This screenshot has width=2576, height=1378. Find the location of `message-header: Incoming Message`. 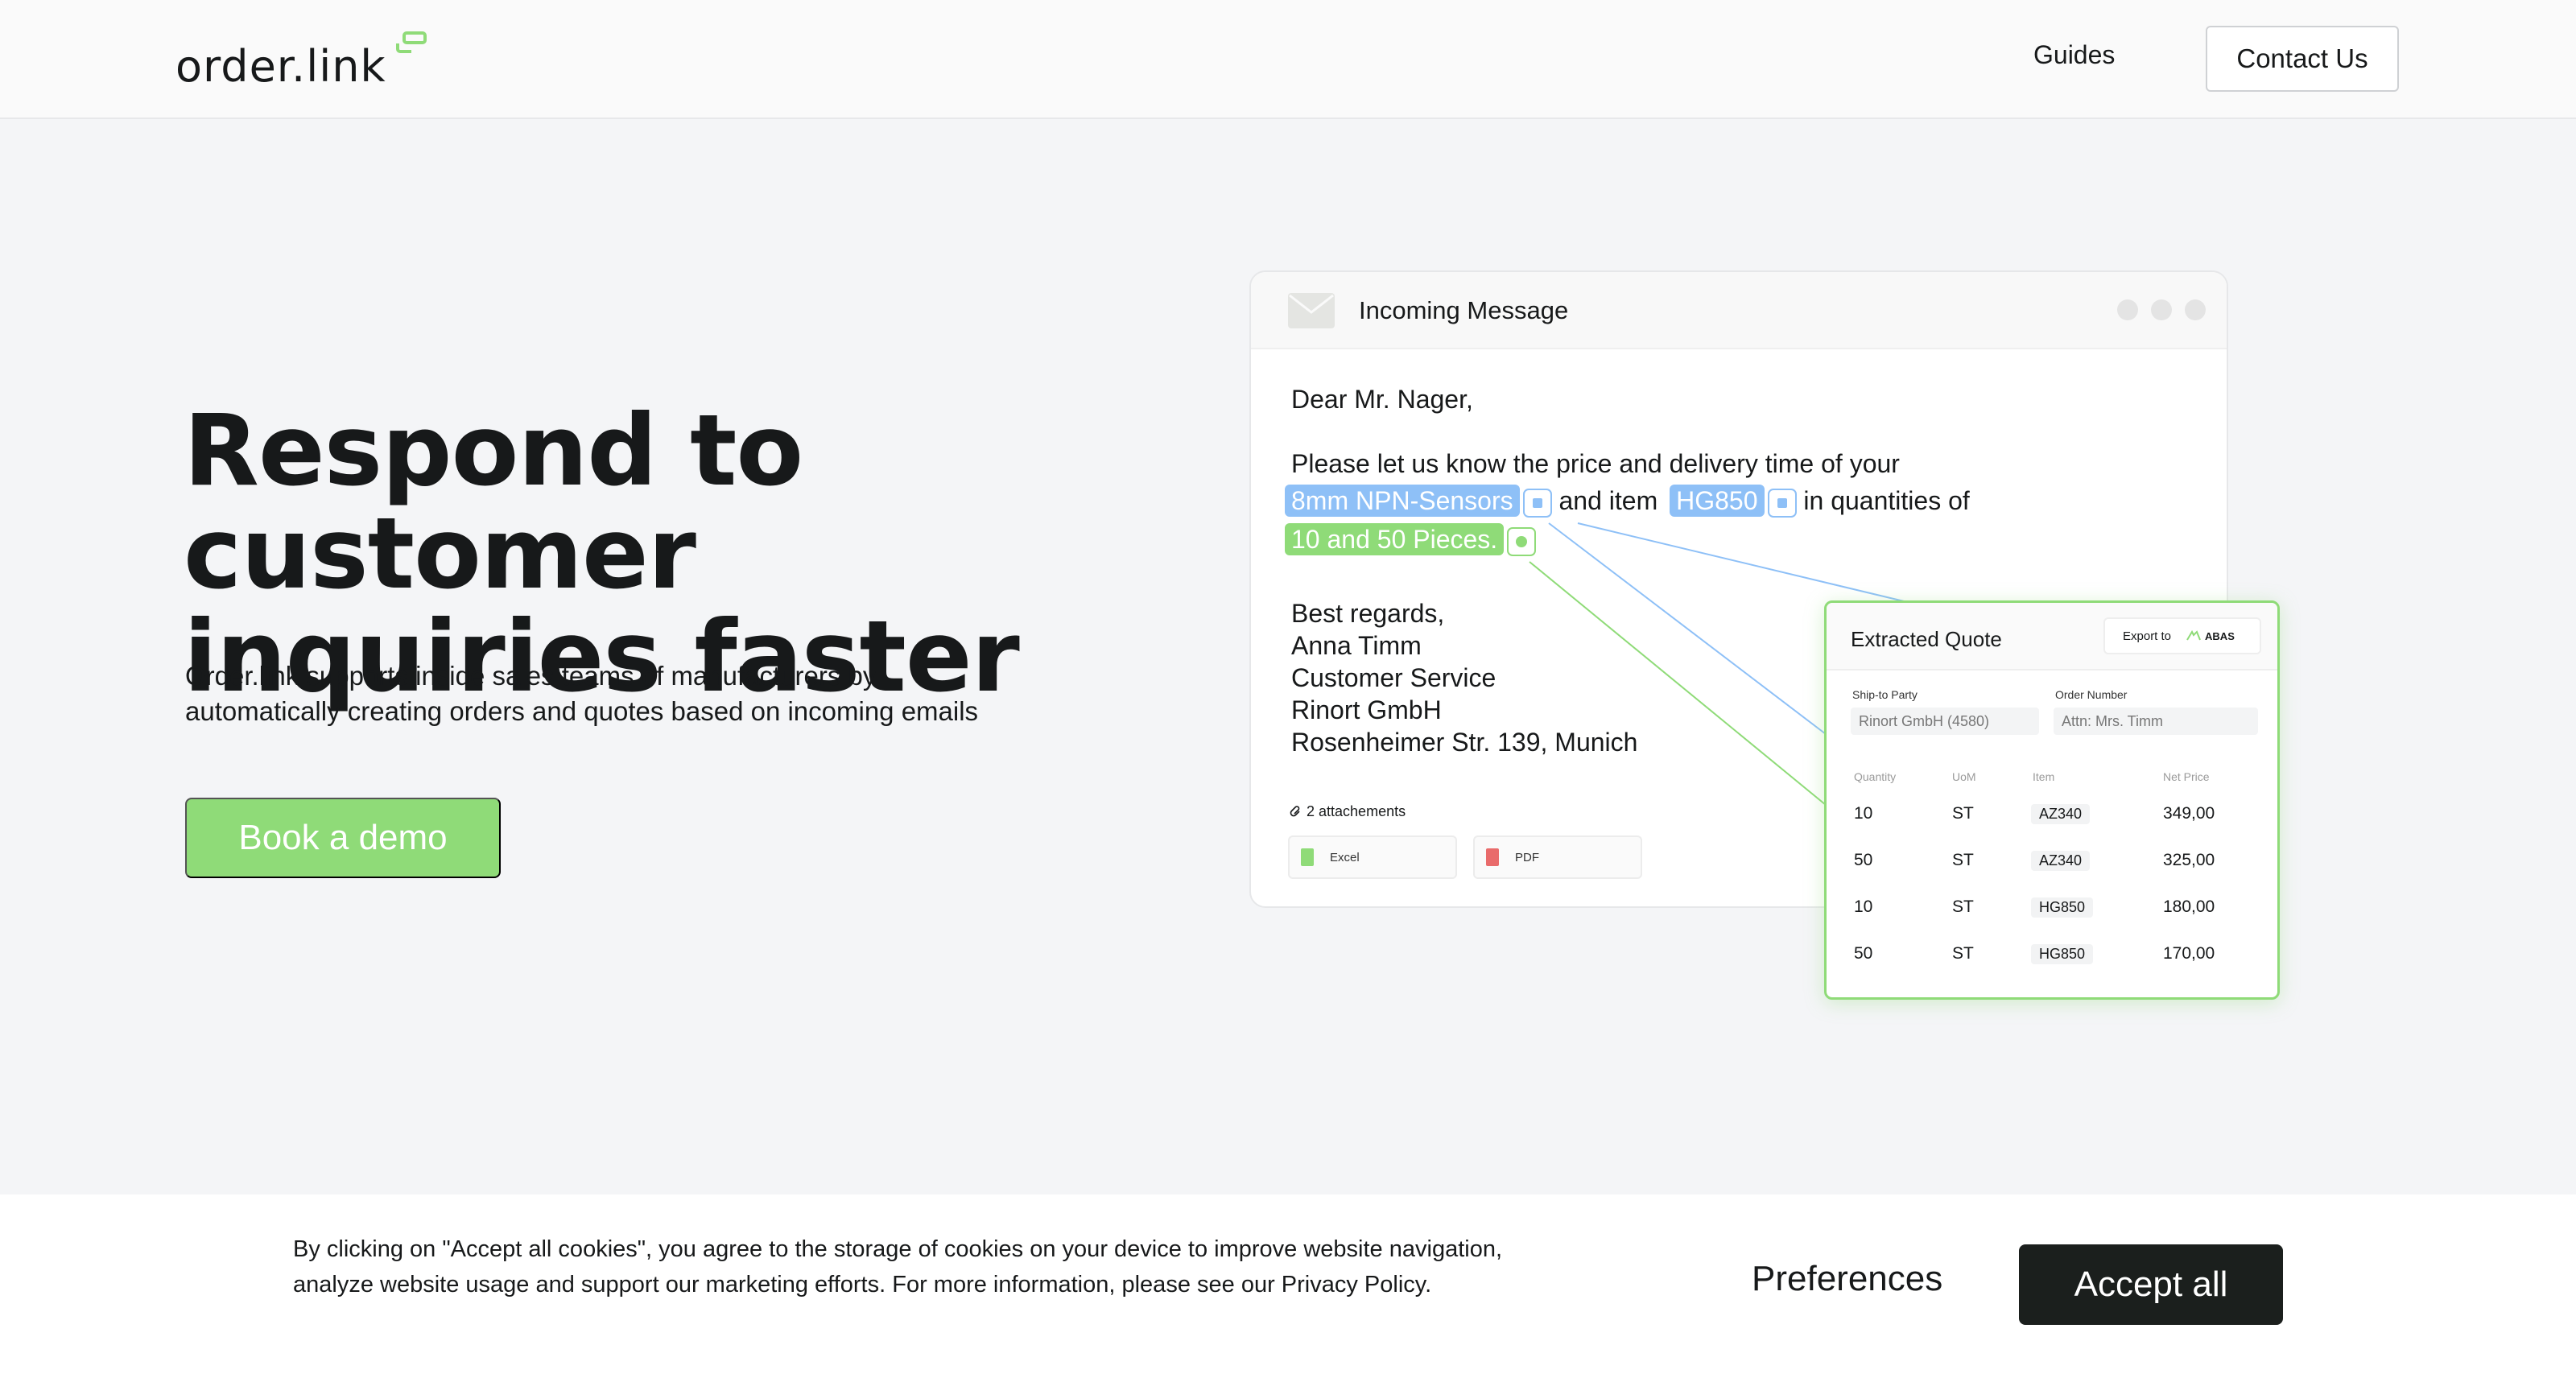

message-header: Incoming Message is located at coordinates (1739, 310).